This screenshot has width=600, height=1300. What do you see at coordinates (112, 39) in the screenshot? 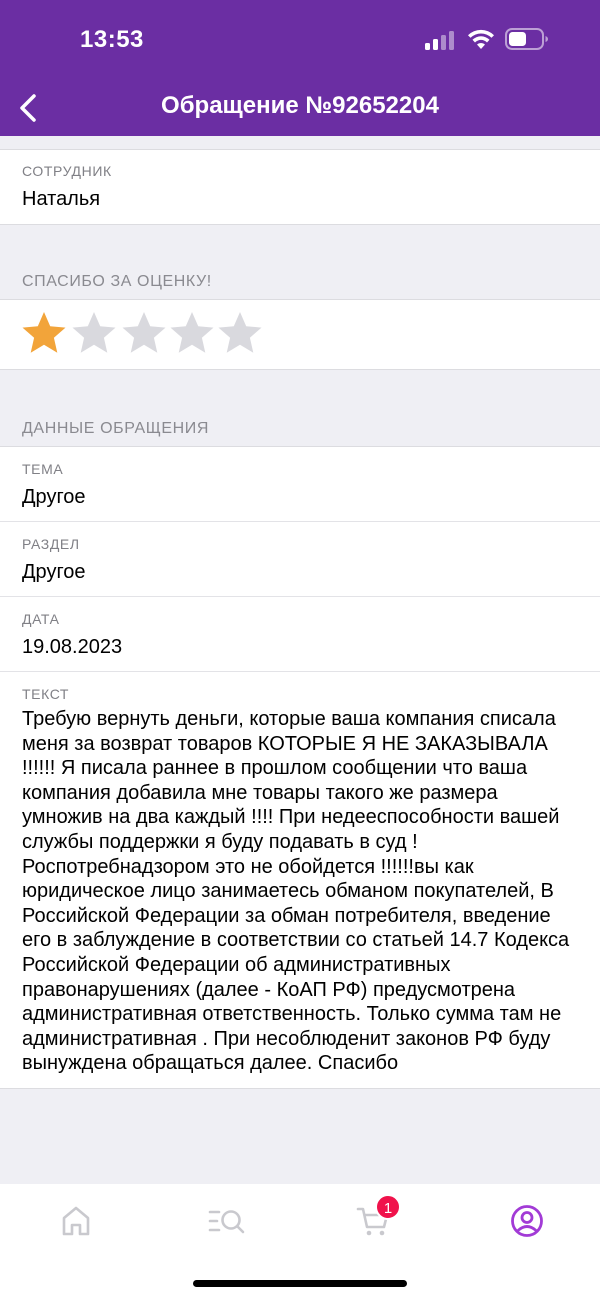
I see `status-time: 13:53` at bounding box center [112, 39].